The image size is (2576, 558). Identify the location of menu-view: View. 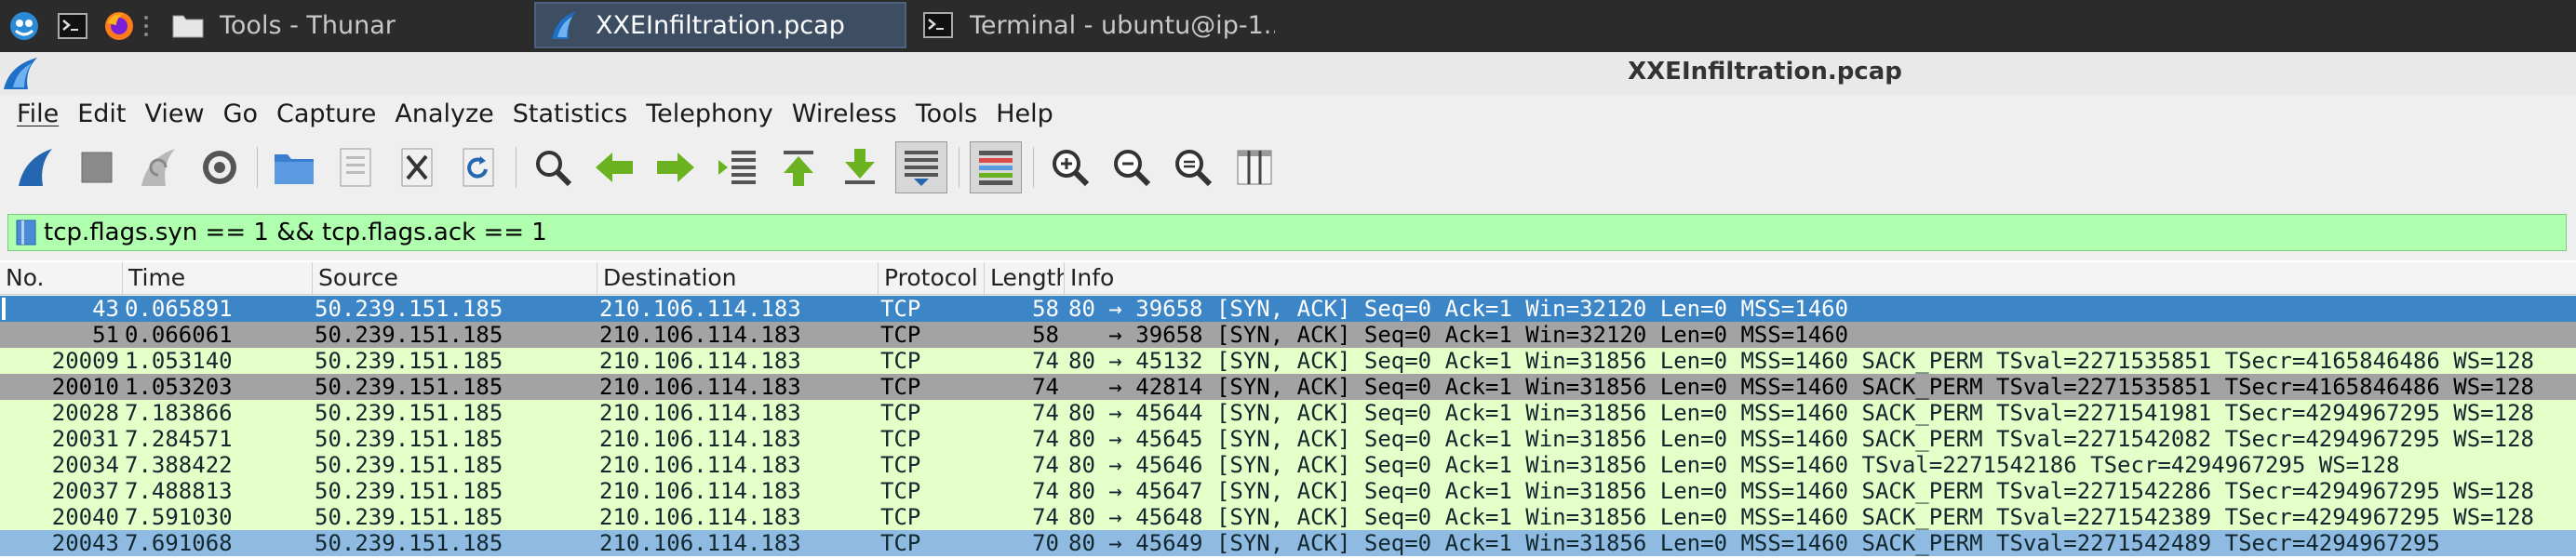
(174, 114).